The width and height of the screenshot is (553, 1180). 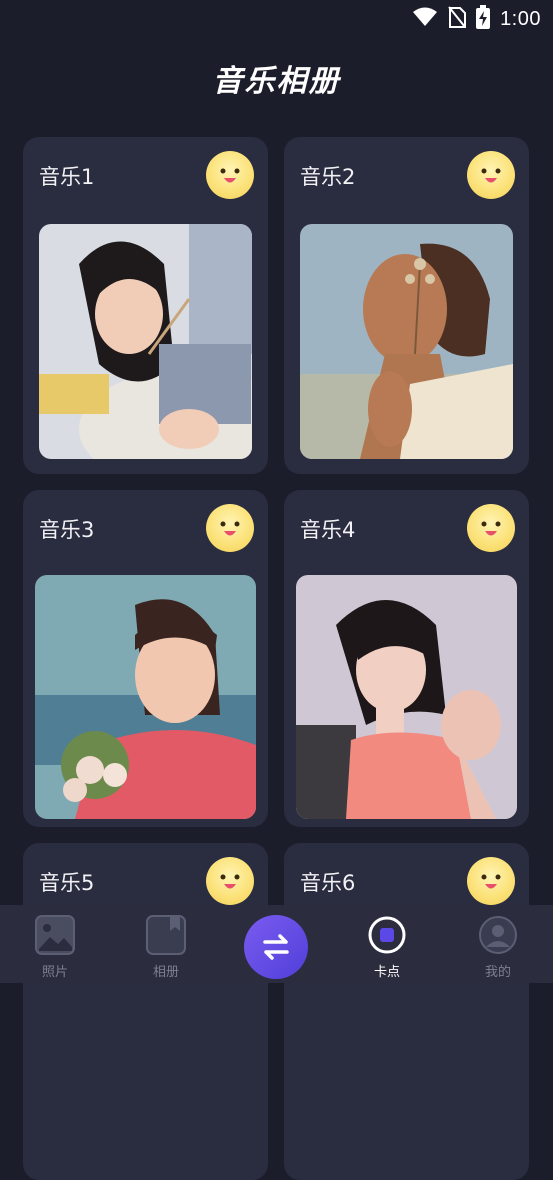 I want to click on woman-with-dried-flowers-photo, so click(x=406, y=341).